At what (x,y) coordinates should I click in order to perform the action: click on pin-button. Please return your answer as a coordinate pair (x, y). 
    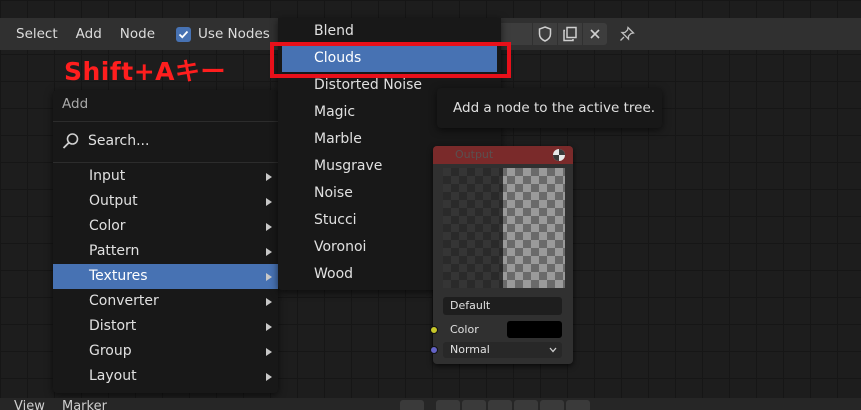
    Looking at the image, I should click on (627, 34).